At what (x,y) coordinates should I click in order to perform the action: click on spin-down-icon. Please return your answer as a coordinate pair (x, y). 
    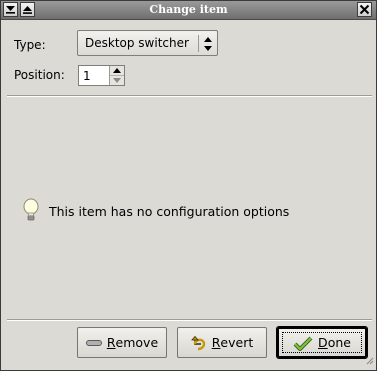
    Looking at the image, I should click on (117, 80).